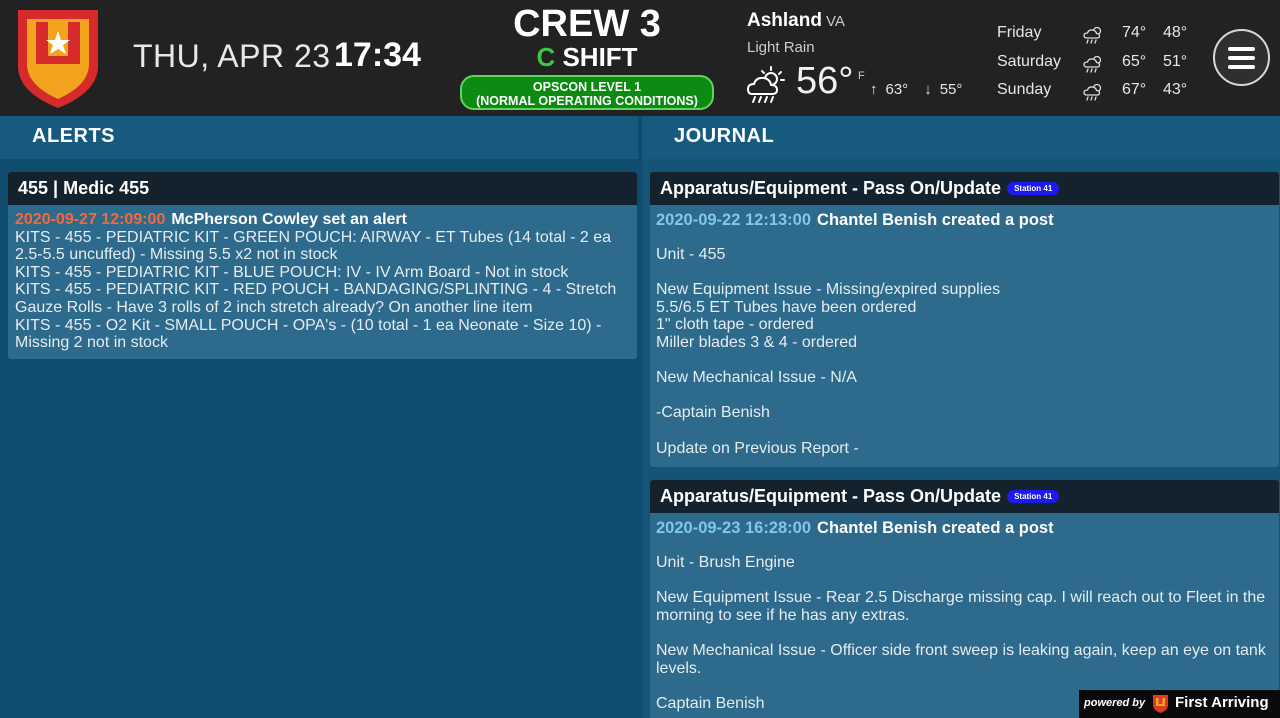 Image resolution: width=1280 pixels, height=718 pixels. Describe the element at coordinates (1175, 32) in the screenshot. I see `forecast-low: 48°` at that location.